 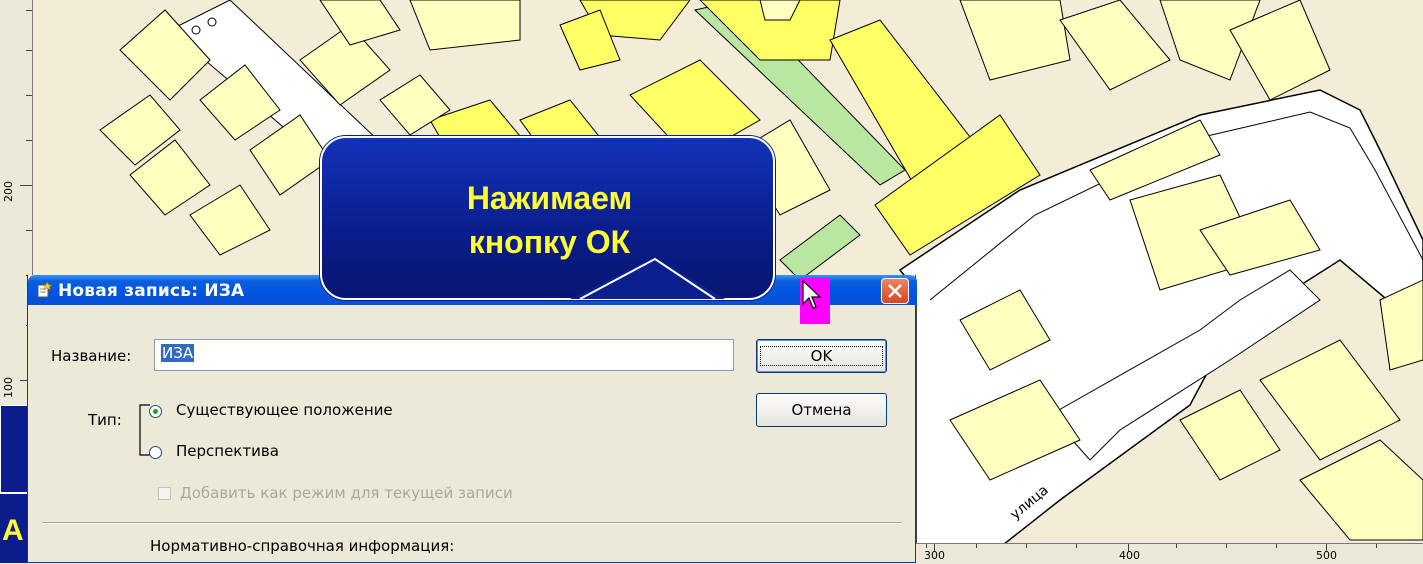 I want to click on ok-button-label: OK, so click(x=821, y=356).